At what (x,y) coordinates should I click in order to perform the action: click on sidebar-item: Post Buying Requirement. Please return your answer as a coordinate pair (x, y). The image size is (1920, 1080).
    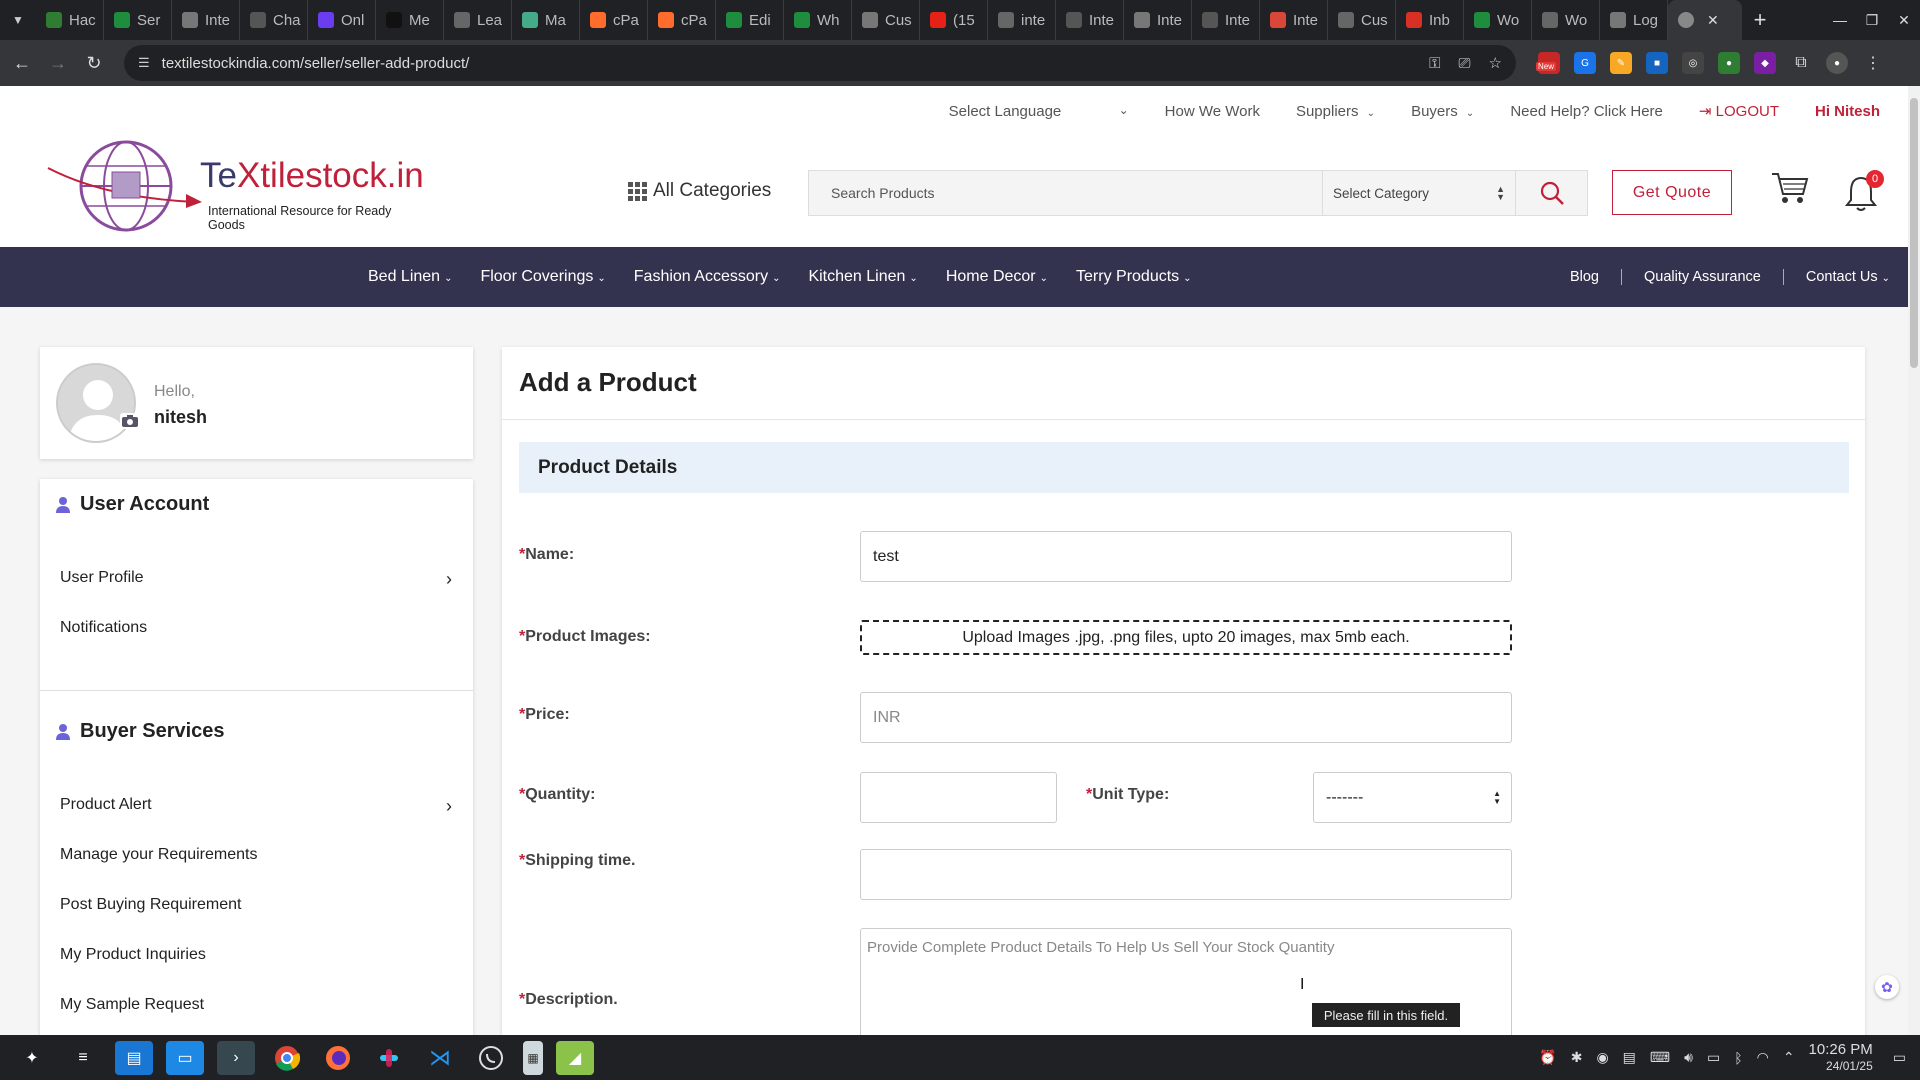
    Looking at the image, I should click on (256, 905).